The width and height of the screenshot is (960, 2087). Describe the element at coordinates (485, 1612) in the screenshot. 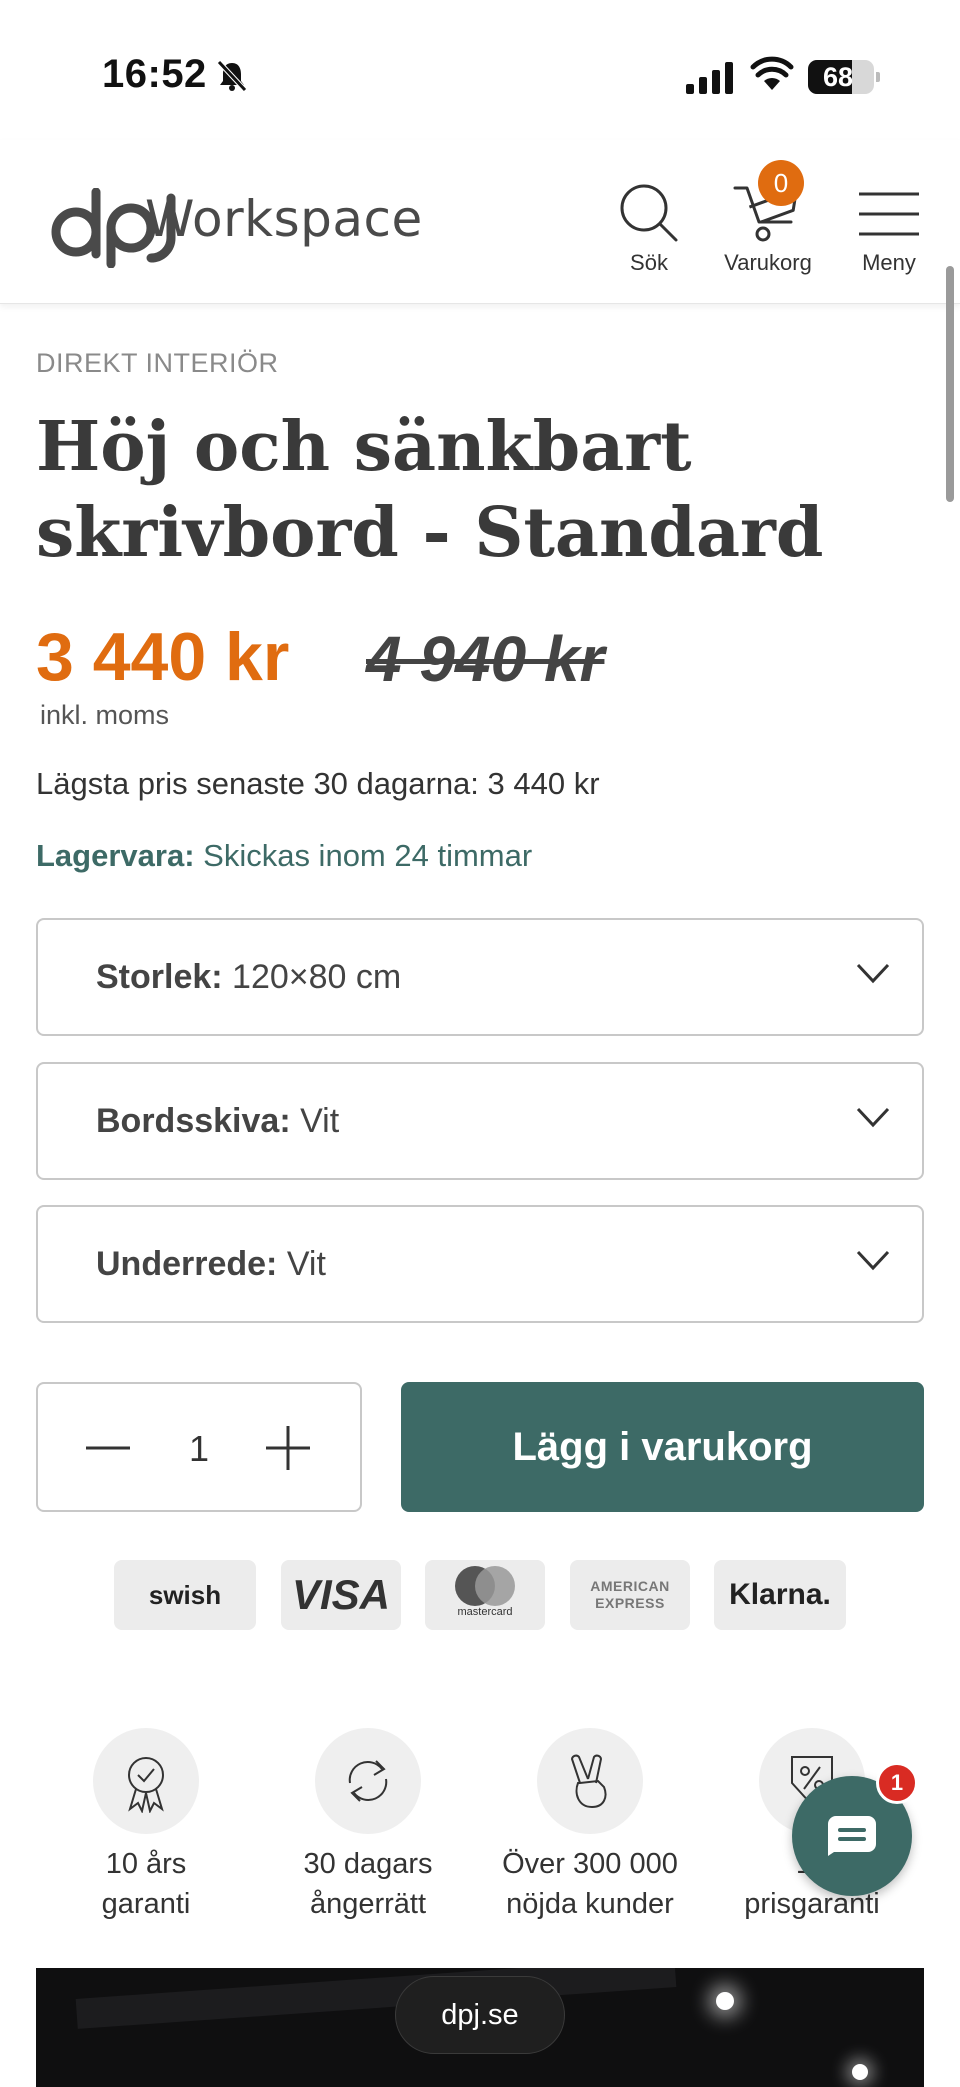

I see `mastercard-label: mastercard` at that location.